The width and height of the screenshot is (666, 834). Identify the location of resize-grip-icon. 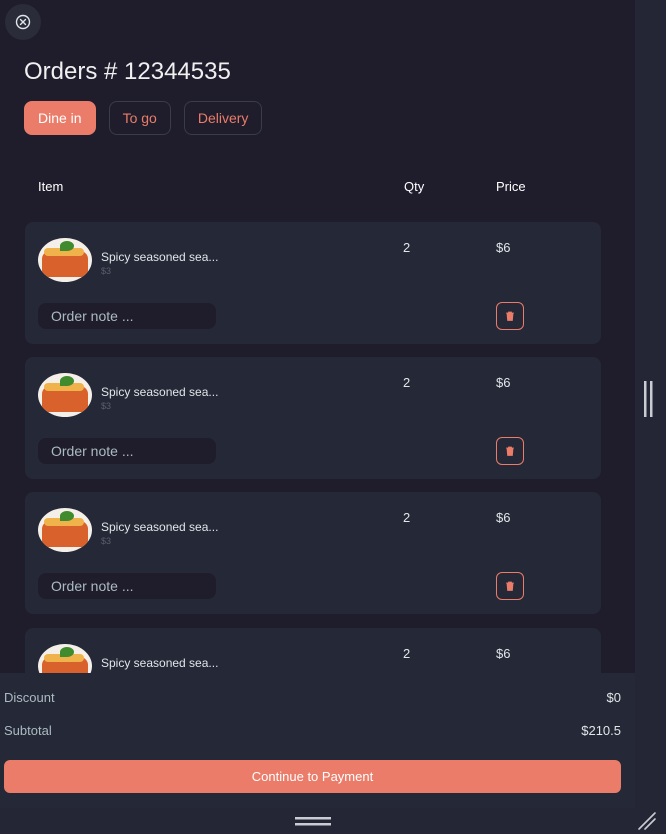
(647, 821).